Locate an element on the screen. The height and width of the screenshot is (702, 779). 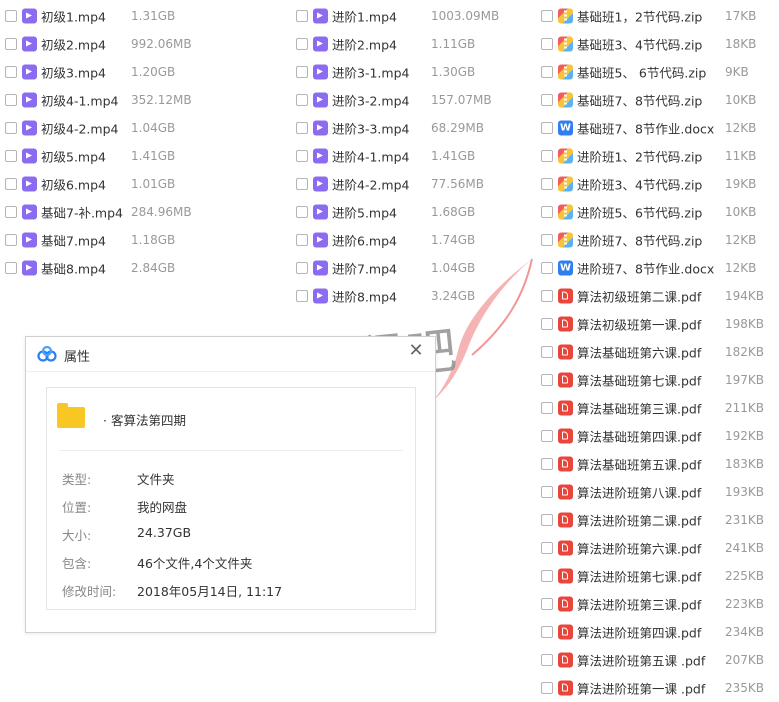
file-row: 算法基础班第七课.pdf 197KB is located at coordinates (660, 380).